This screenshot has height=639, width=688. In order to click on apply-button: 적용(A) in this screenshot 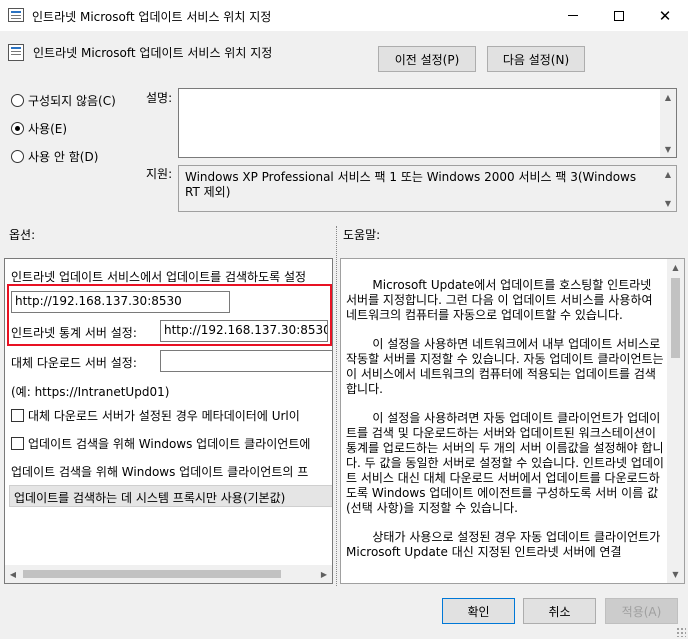, I will do `click(641, 611)`.